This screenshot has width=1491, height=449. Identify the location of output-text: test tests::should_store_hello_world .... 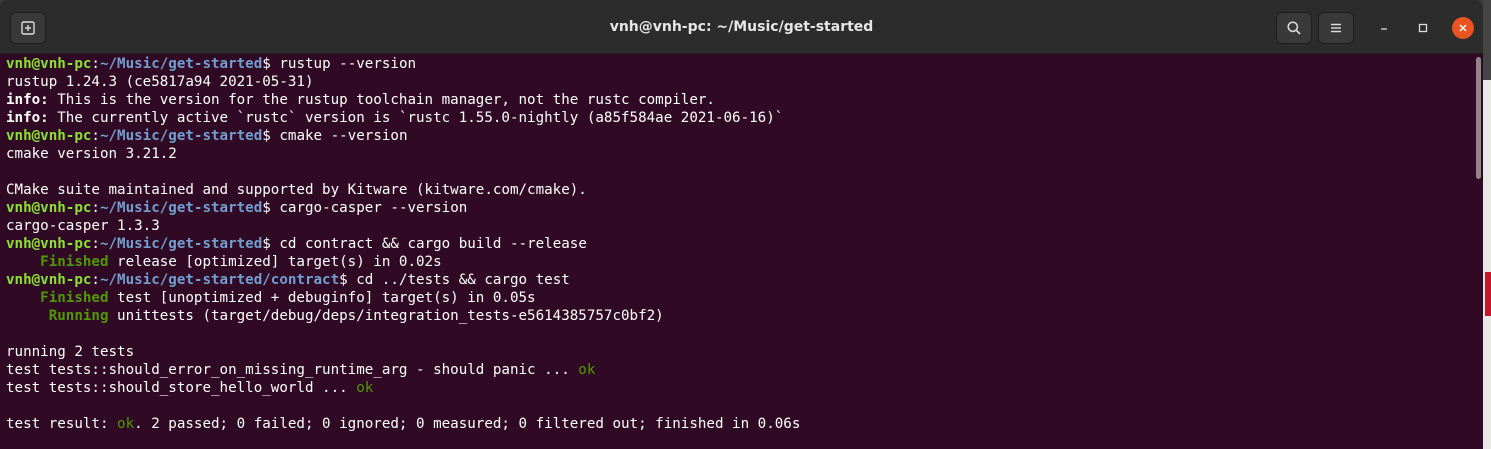
(181, 388).